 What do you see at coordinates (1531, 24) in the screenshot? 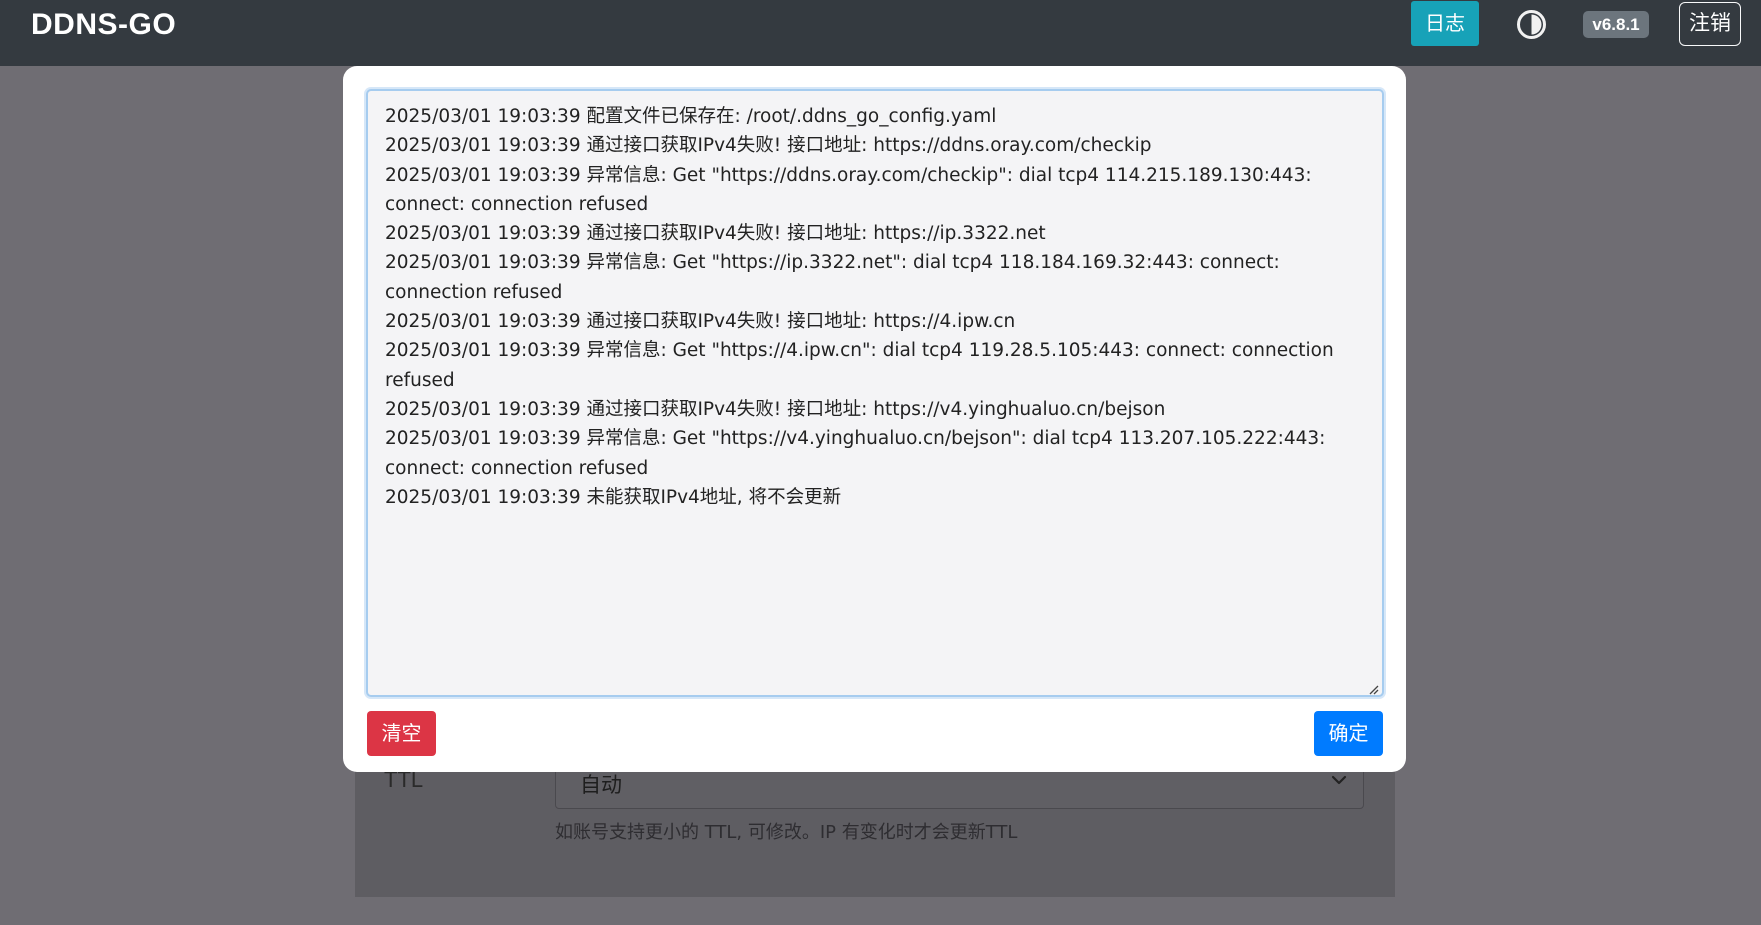
I see `contrast-icon` at bounding box center [1531, 24].